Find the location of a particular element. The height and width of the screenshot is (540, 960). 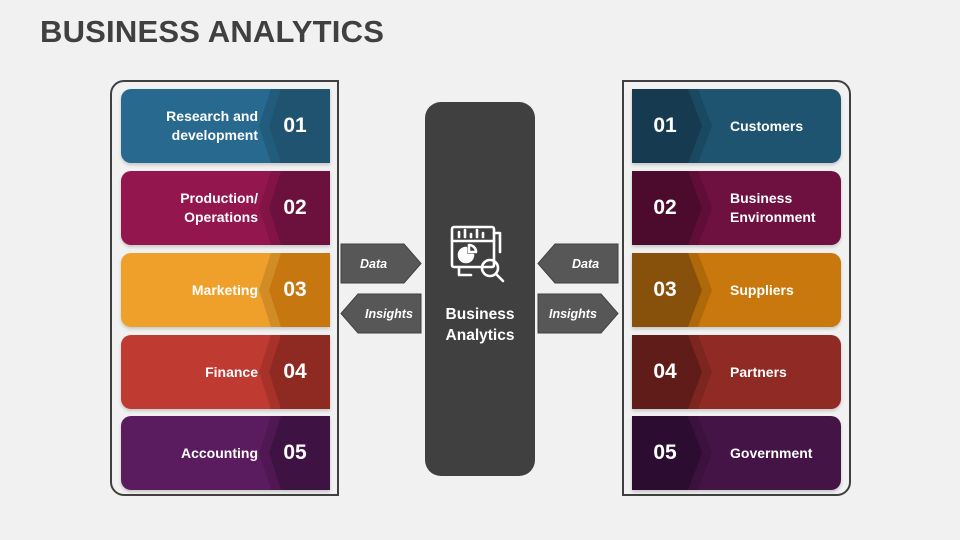

left-card-1: Research and development 01 is located at coordinates (225, 126).